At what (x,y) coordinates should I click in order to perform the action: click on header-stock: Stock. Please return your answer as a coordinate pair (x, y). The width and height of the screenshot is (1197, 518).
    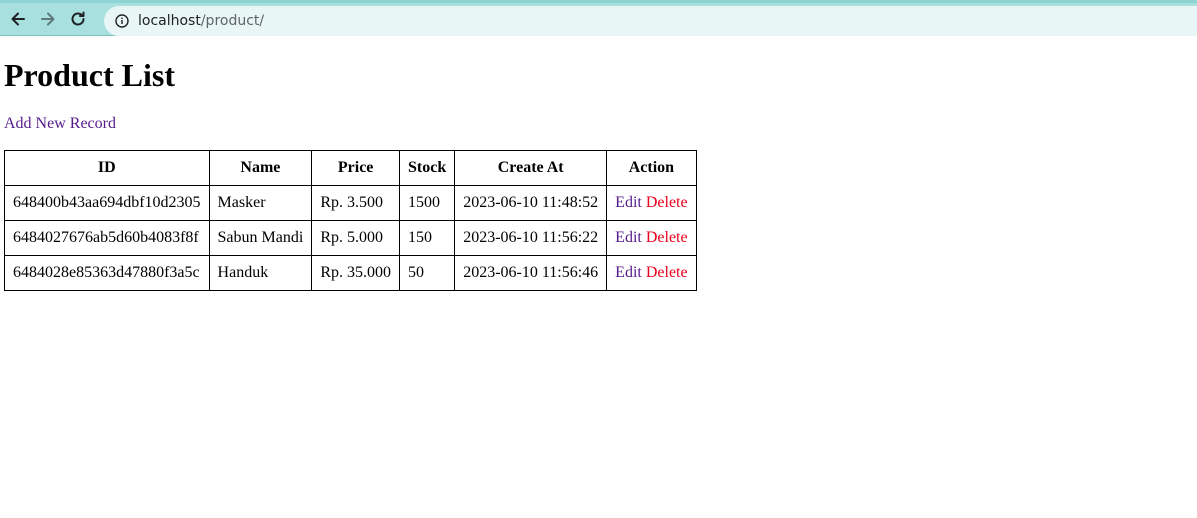
    Looking at the image, I should click on (427, 168).